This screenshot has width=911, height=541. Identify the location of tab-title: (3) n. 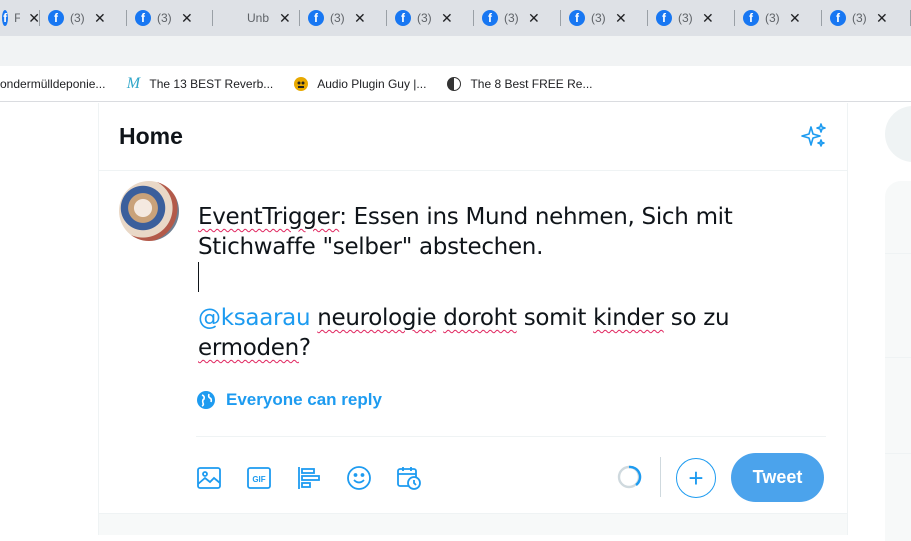
(425, 18).